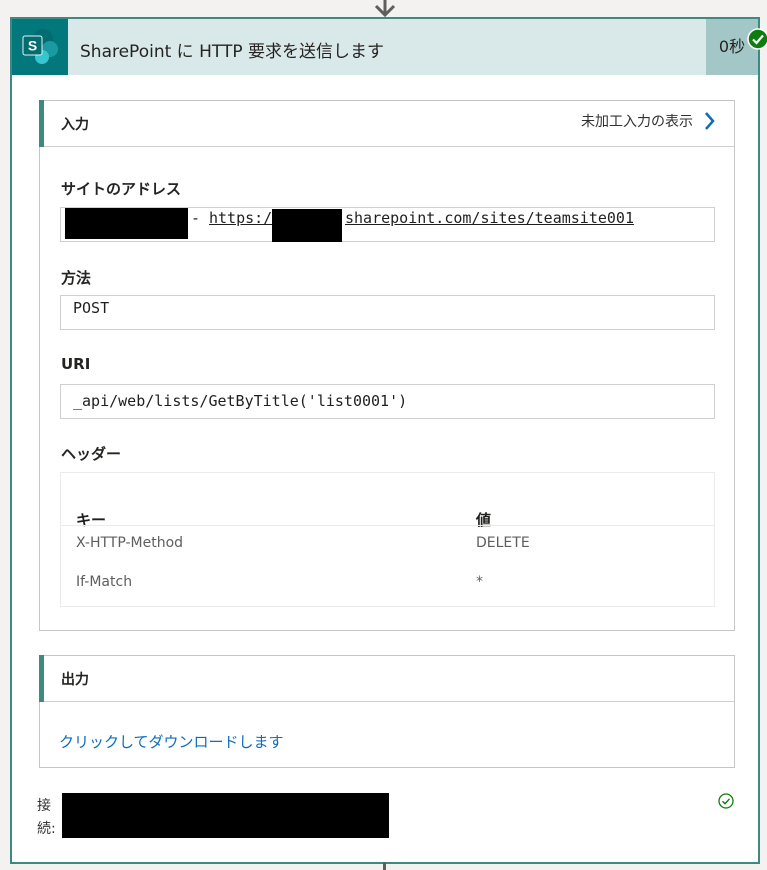 The height and width of the screenshot is (870, 767). What do you see at coordinates (387, 711) in the screenshot?
I see `outputs-section: 出力 クリックしてダウンロードします` at bounding box center [387, 711].